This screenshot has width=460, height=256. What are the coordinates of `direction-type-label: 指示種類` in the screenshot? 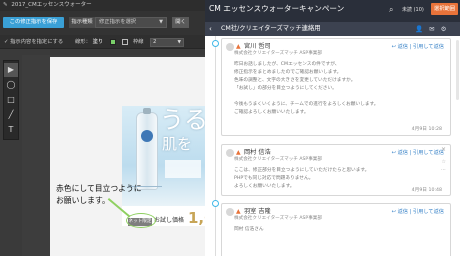 It's located at (82, 22).